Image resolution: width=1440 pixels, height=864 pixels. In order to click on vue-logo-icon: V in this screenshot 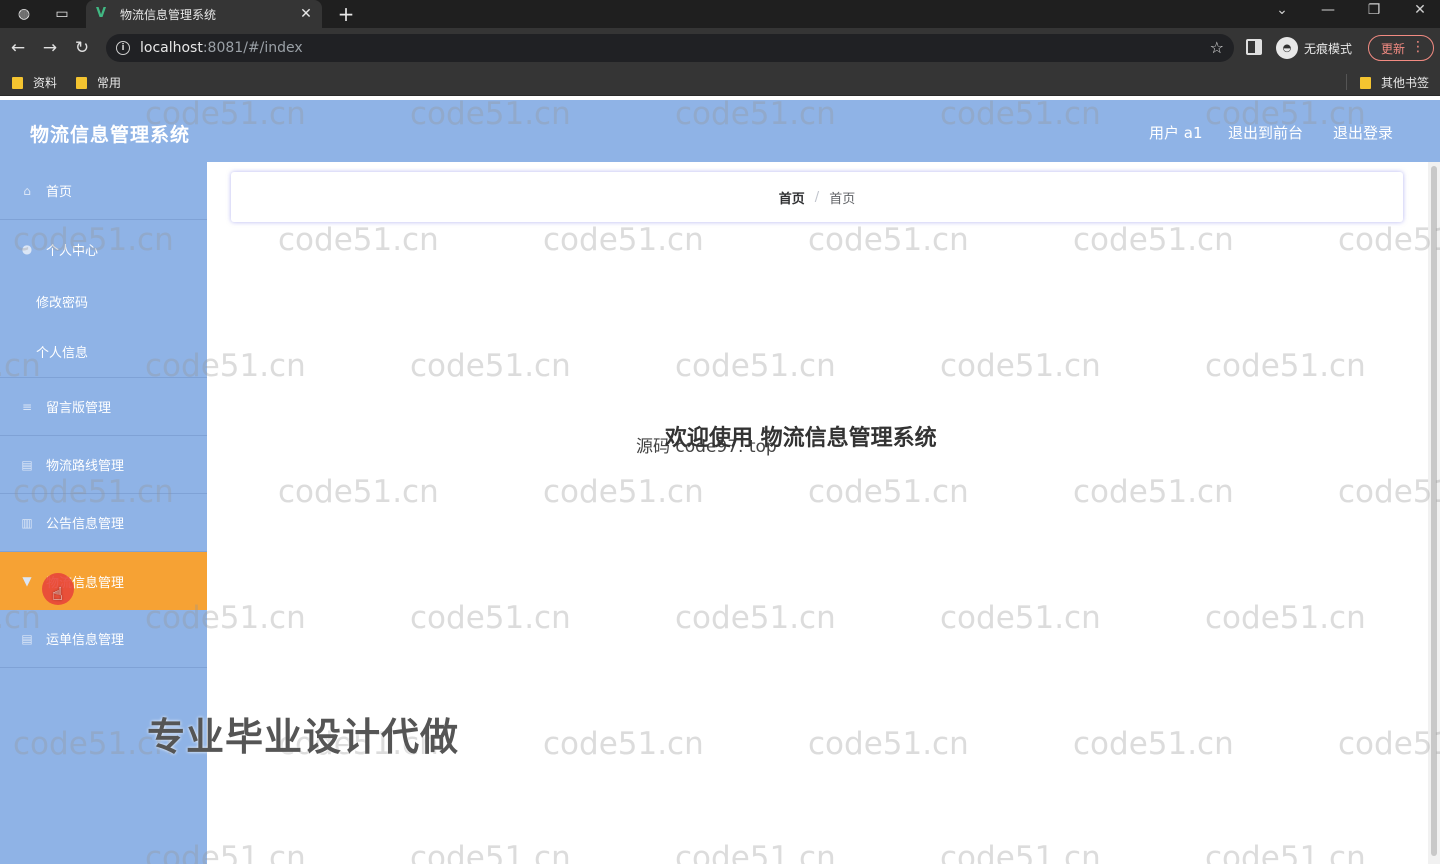, I will do `click(101, 13)`.